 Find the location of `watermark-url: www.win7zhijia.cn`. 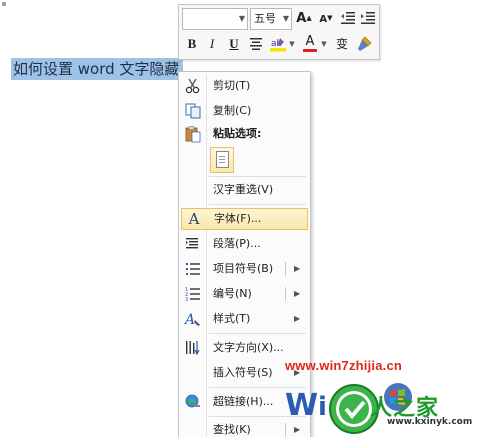

watermark-url: www.win7zhijia.cn is located at coordinates (344, 365).